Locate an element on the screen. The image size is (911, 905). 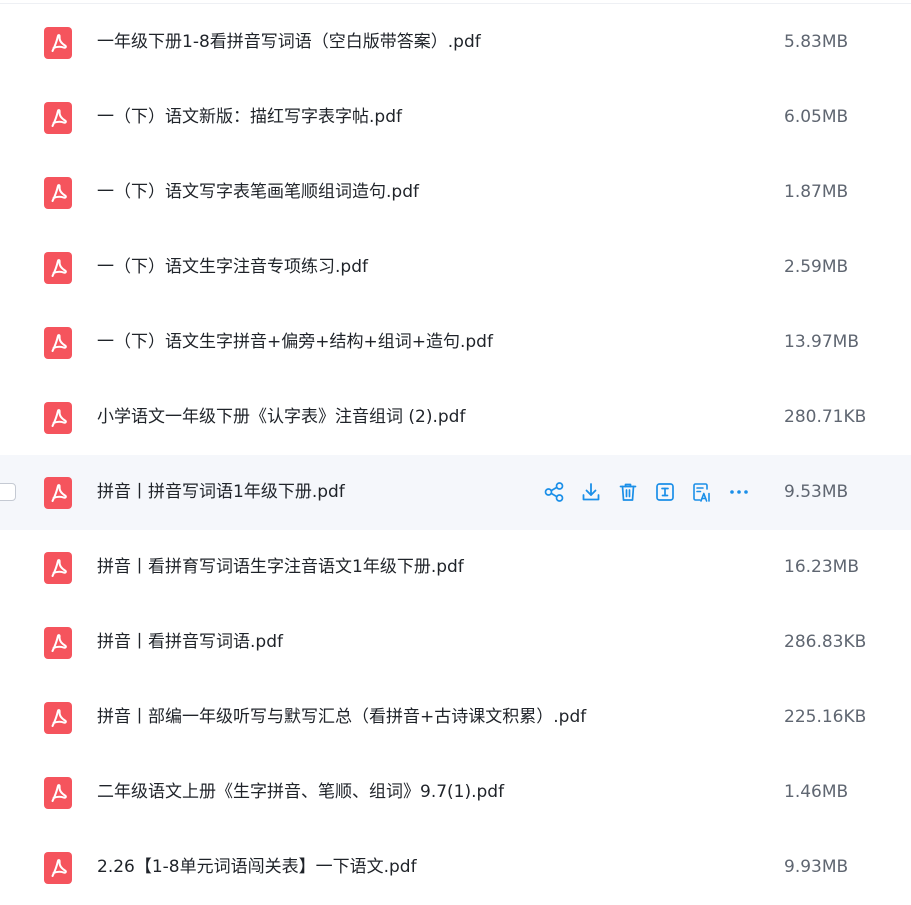
file-row: 一（下）语文写字表笔画笔顺组词造句.pdf 1.87MB is located at coordinates (455, 192).